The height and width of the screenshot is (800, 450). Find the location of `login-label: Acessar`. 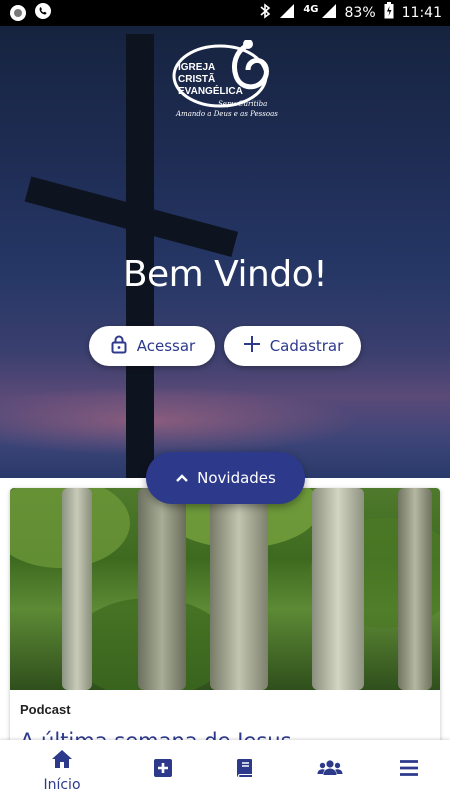

login-label: Acessar is located at coordinates (166, 346).